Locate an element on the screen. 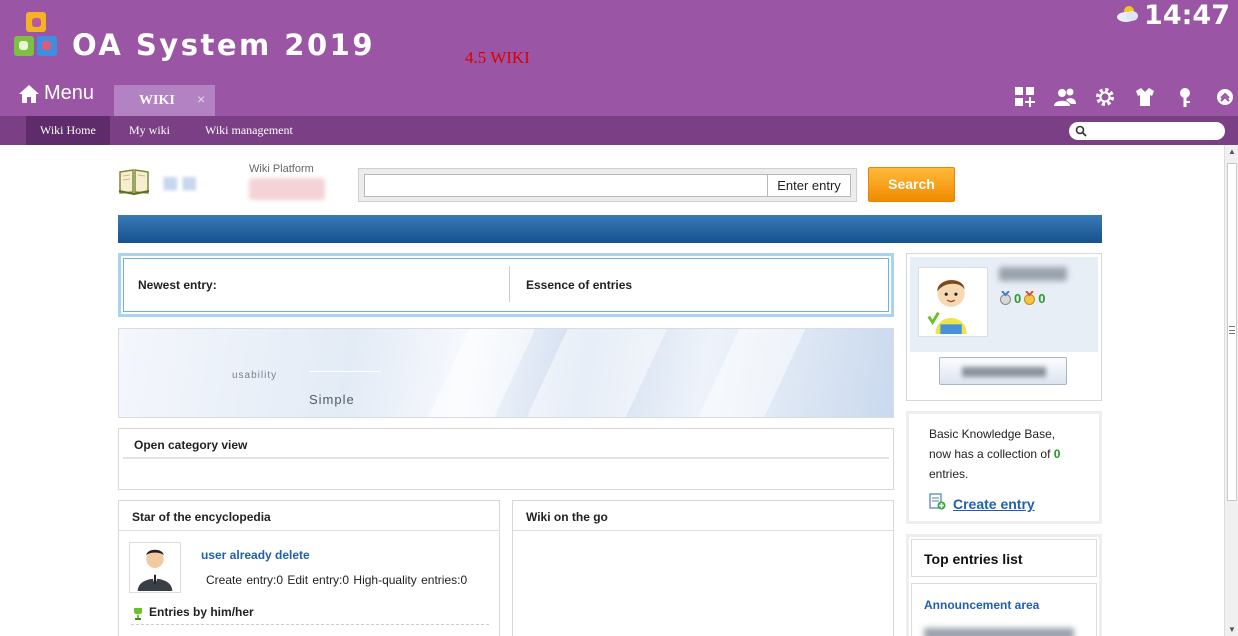  tab-wiki: WIKI × is located at coordinates (164, 100).